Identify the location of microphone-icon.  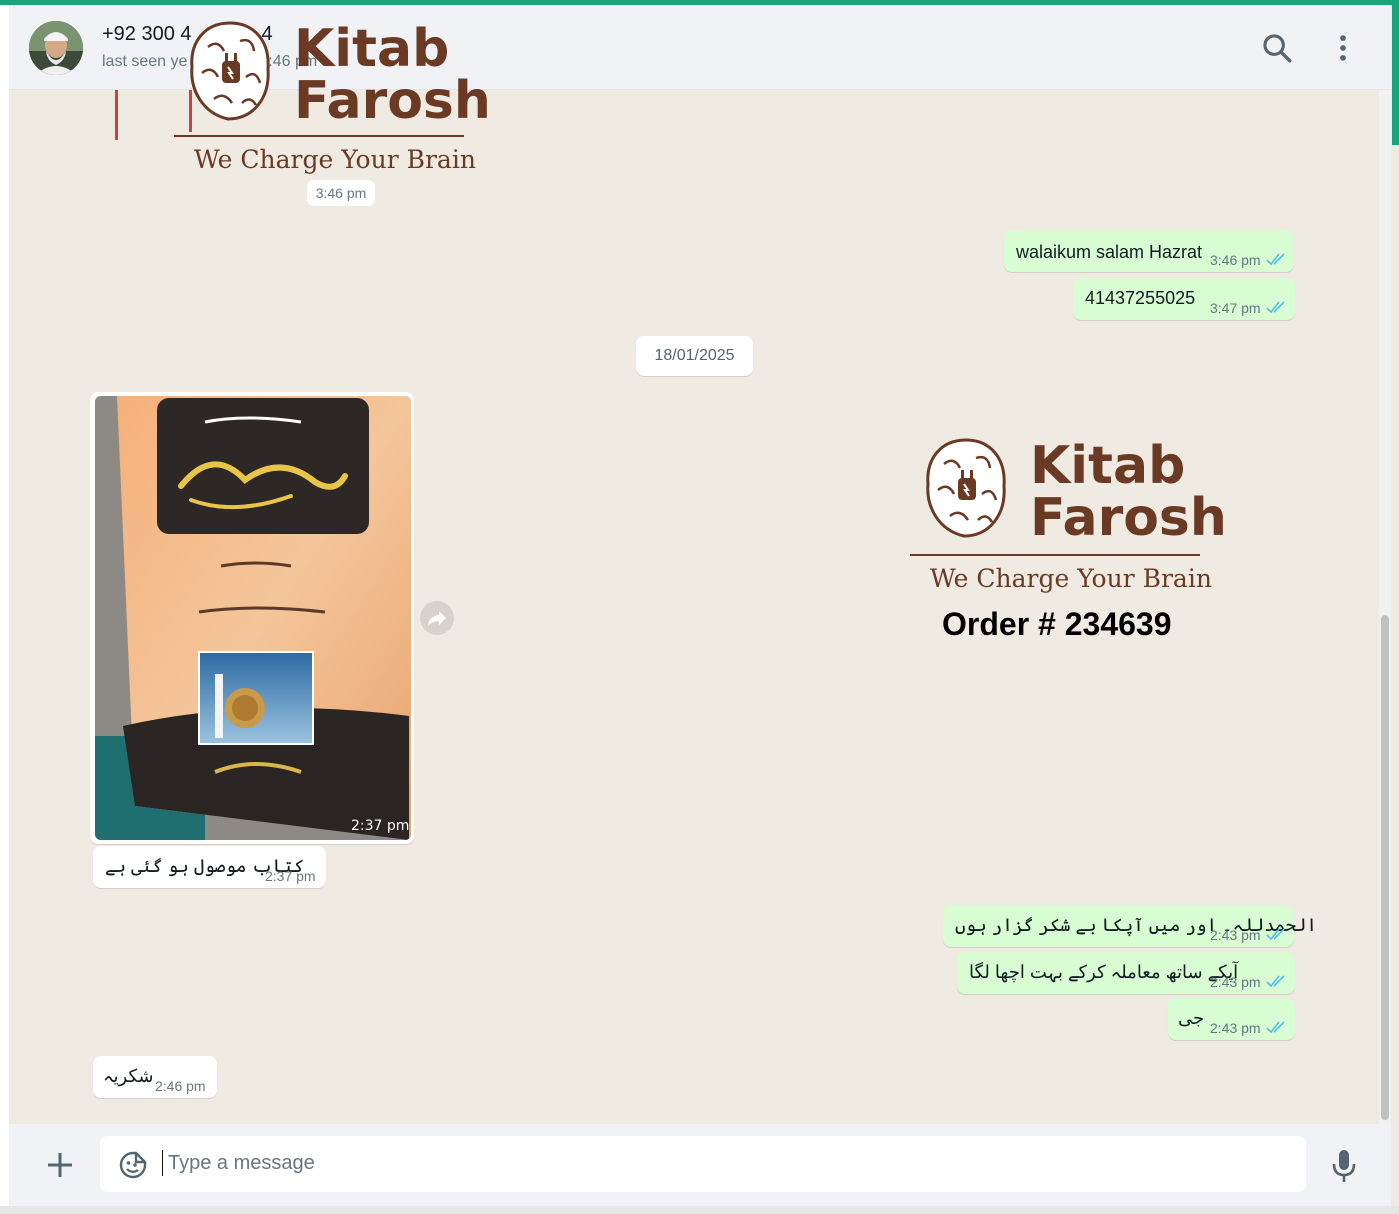
(1344, 1165).